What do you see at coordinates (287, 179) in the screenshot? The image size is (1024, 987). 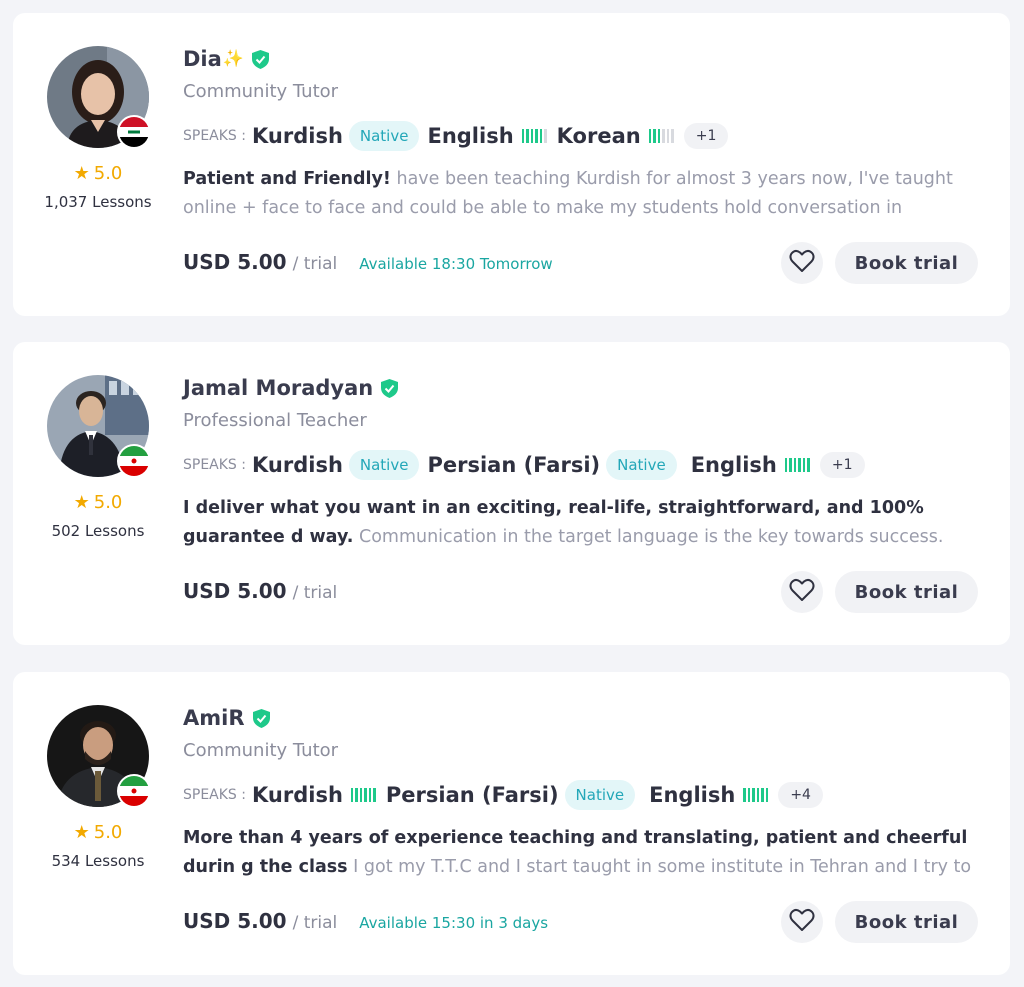 I see `description-headline: Patient and Friendly!` at bounding box center [287, 179].